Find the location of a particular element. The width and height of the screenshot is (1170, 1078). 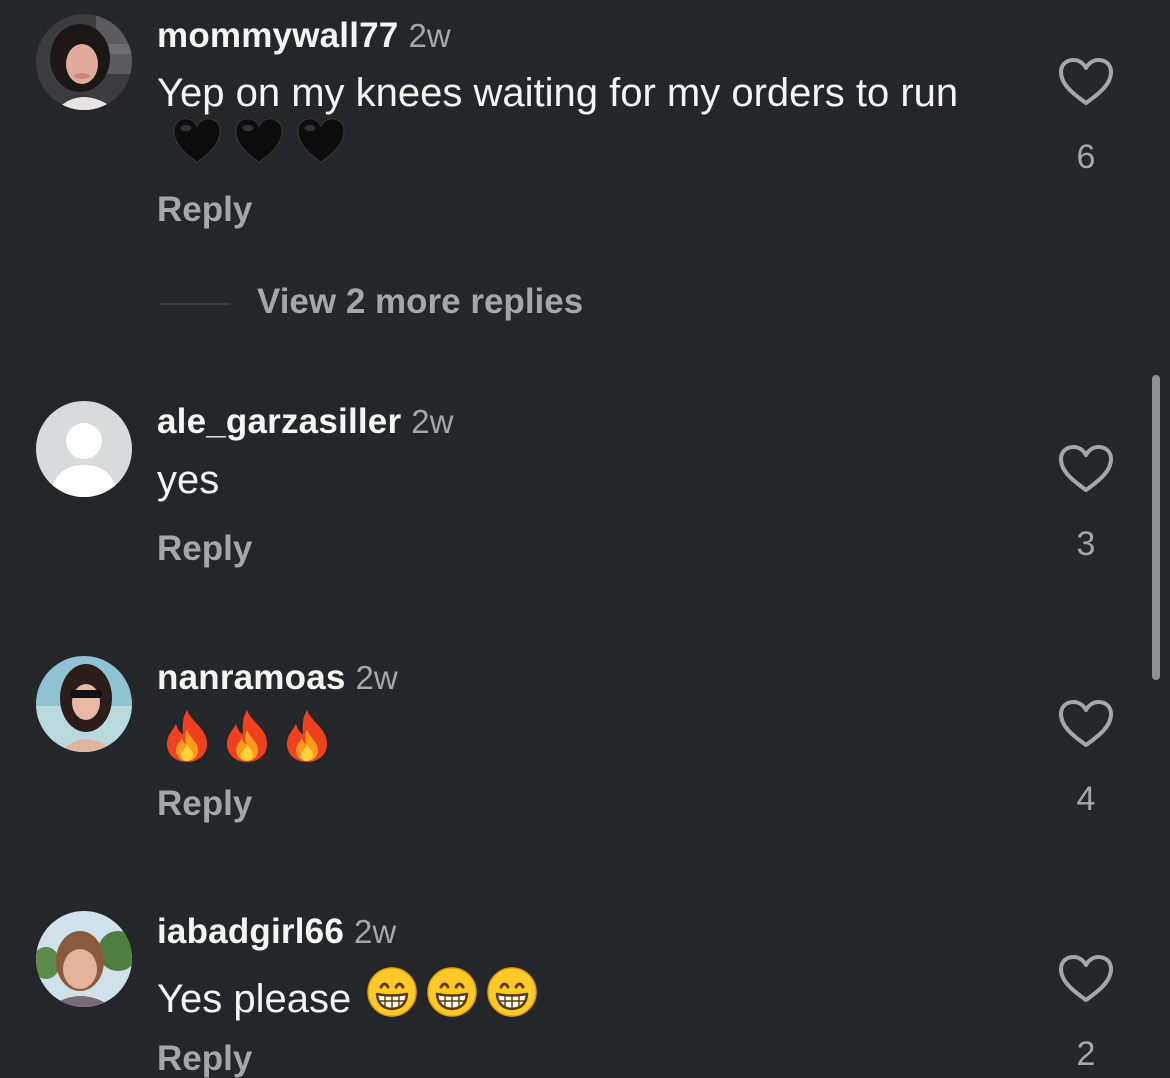

comment-header: ale_garzasiller 2w is located at coordinates (305, 421).